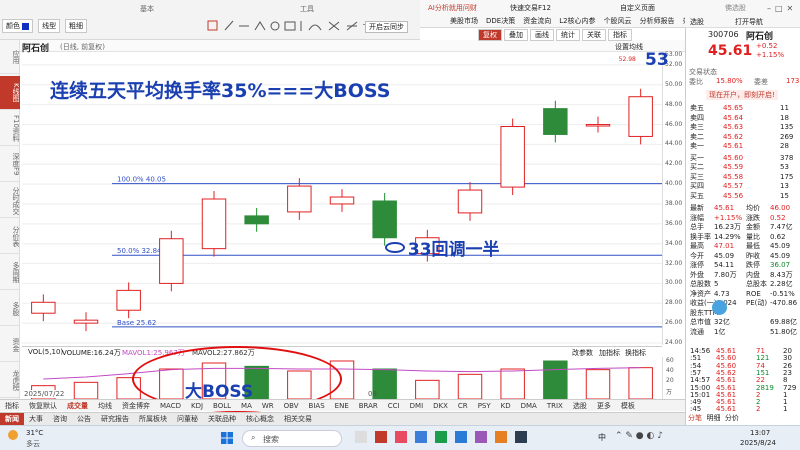  What do you see at coordinates (368, 405) in the screenshot?
I see `indicator-tab-13: BRAR` at bounding box center [368, 405].